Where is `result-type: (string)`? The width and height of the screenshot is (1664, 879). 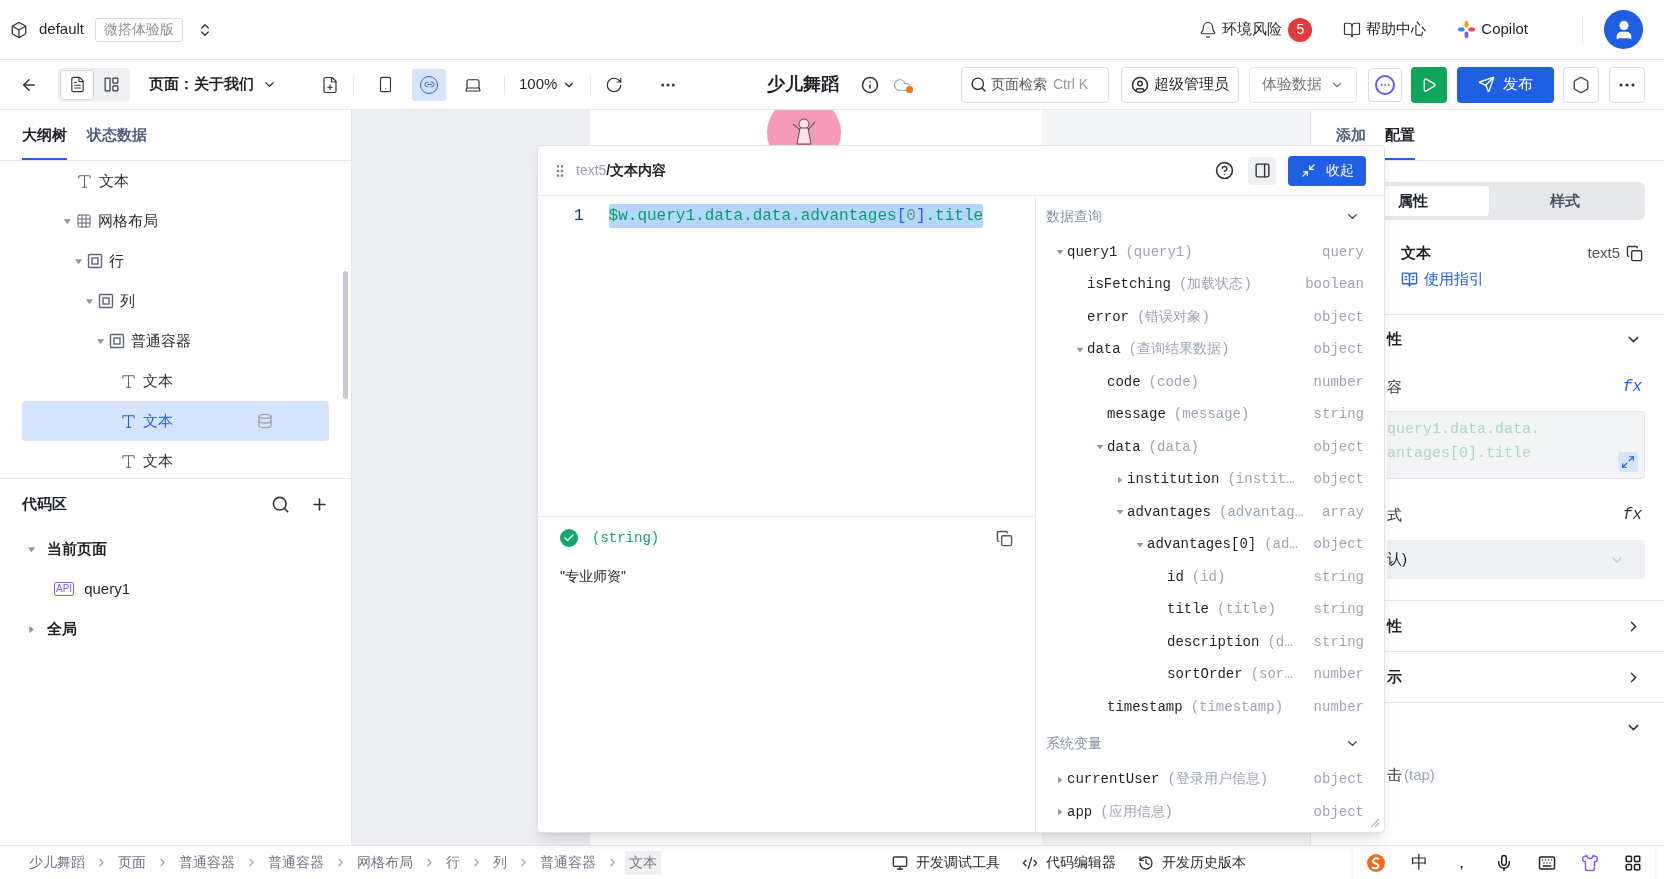 result-type: (string) is located at coordinates (626, 538).